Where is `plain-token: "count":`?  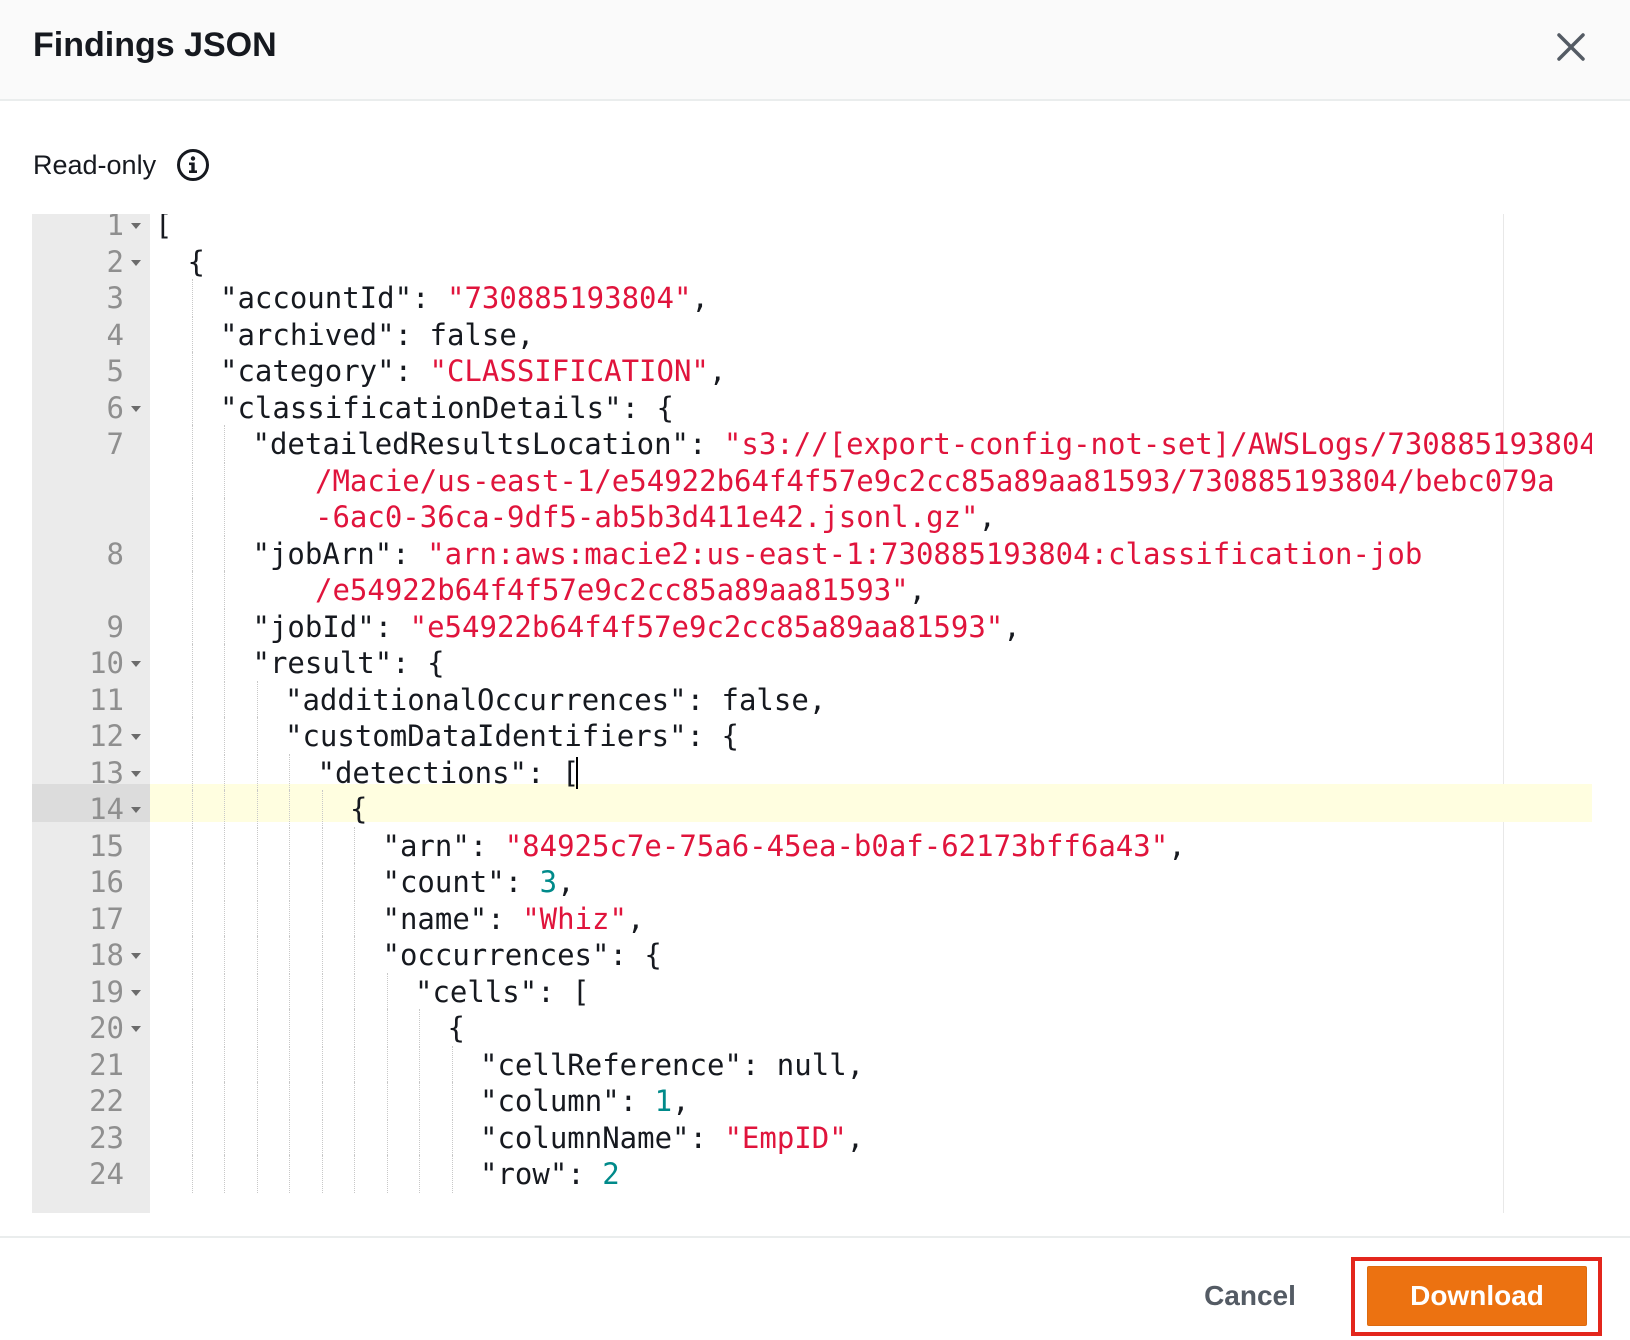
plain-token: "count": is located at coordinates (461, 882).